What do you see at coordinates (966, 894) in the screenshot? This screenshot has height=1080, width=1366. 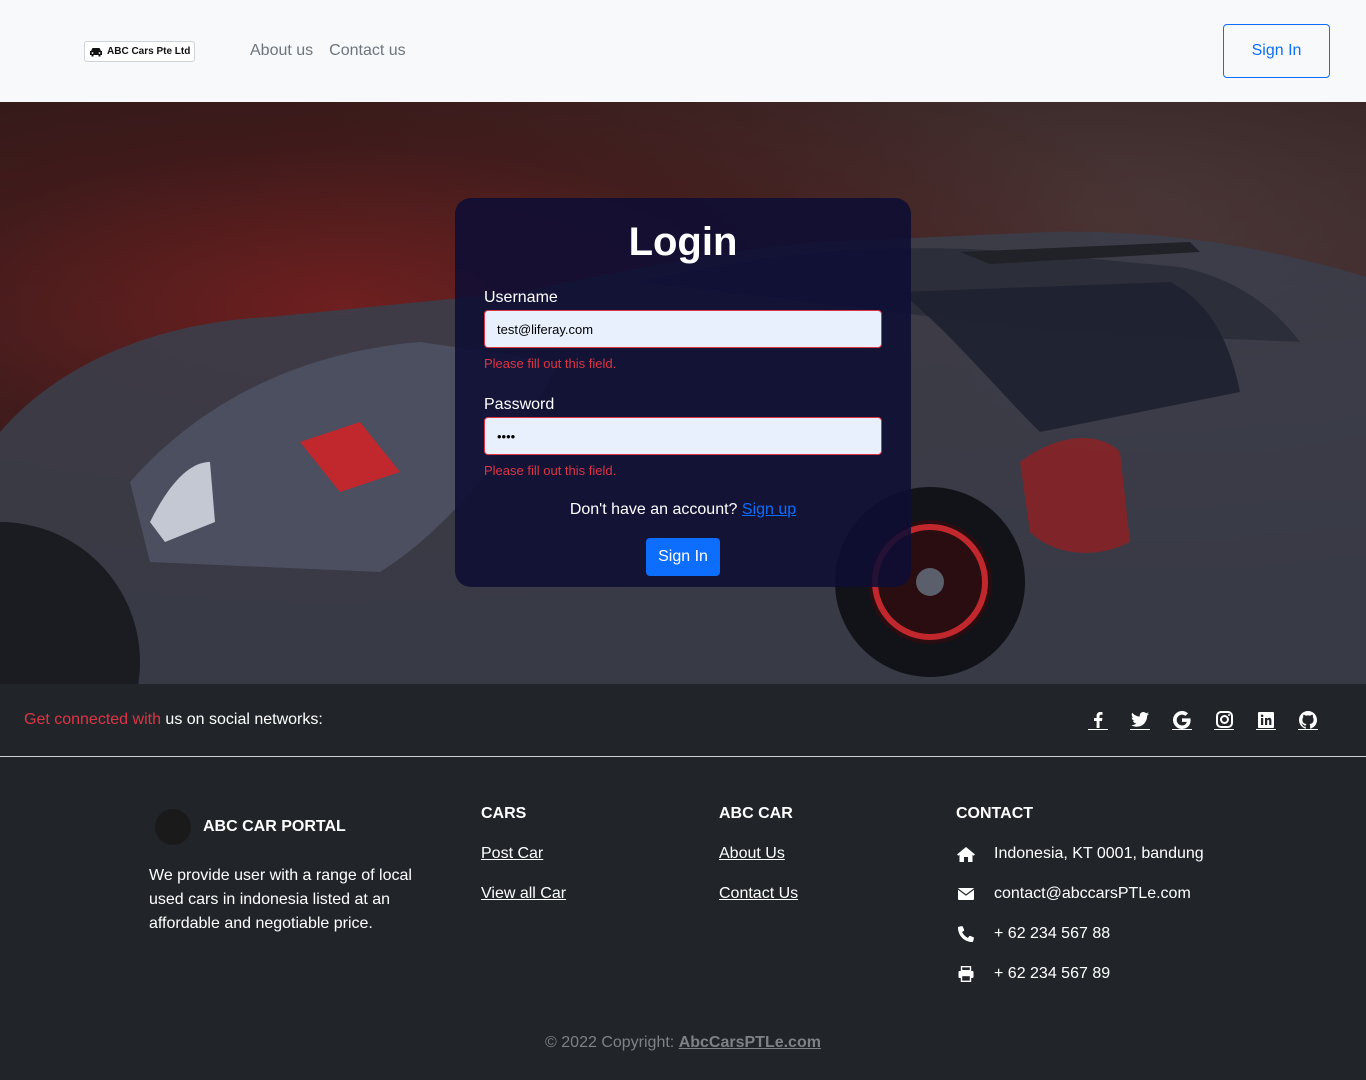 I see `envelope-icon` at bounding box center [966, 894].